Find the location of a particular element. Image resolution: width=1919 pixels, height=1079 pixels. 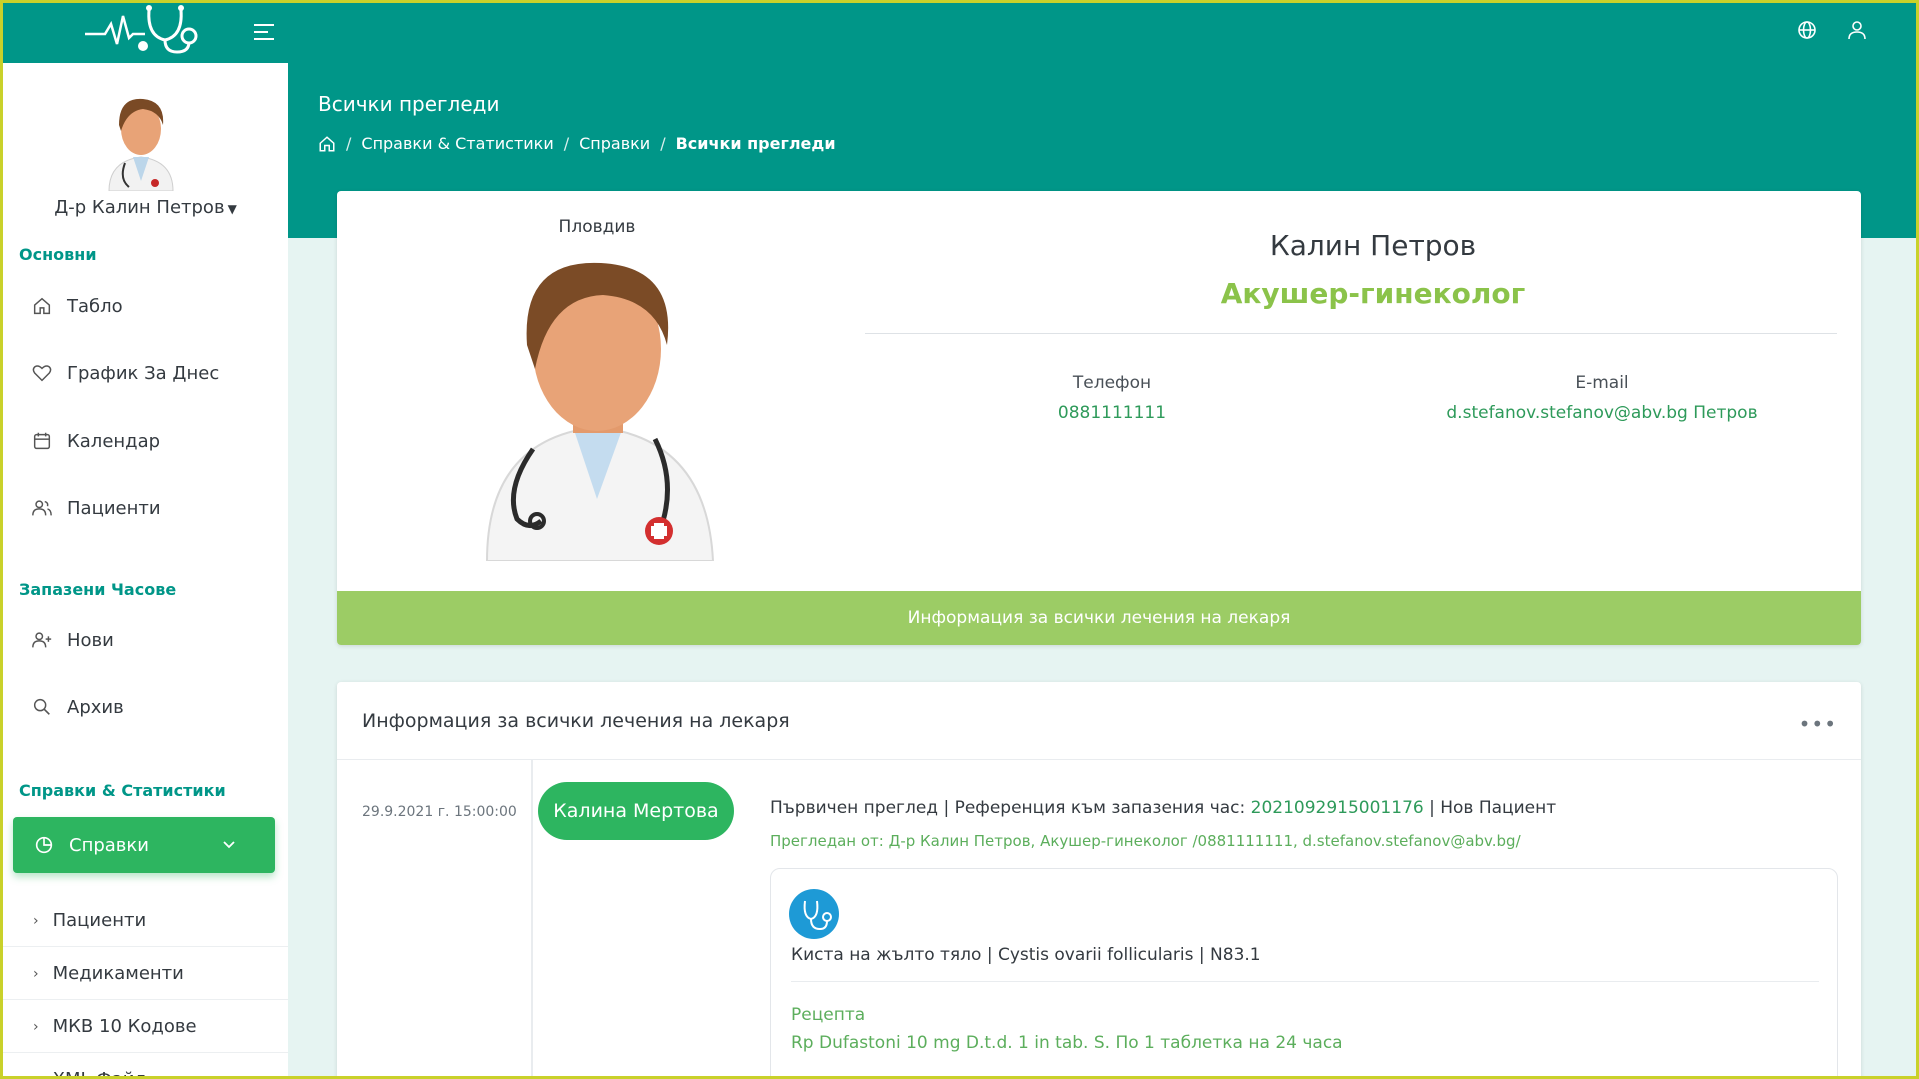

section-title-reports: Справки & Статистики is located at coordinates (122, 790).